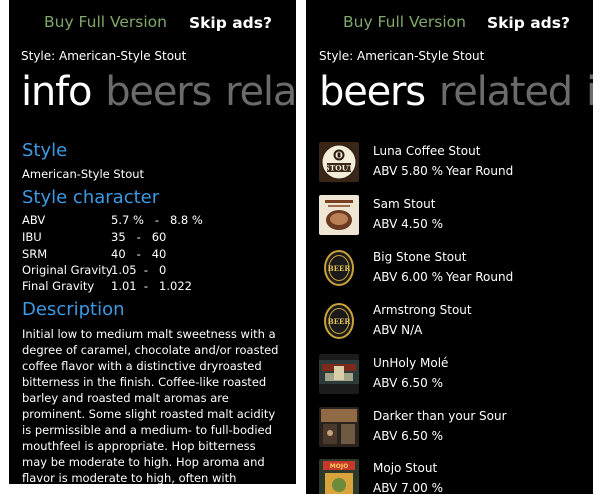 The height and width of the screenshot is (494, 600). What do you see at coordinates (56, 92) in the screenshot?
I see `pivot-tab-info: info` at bounding box center [56, 92].